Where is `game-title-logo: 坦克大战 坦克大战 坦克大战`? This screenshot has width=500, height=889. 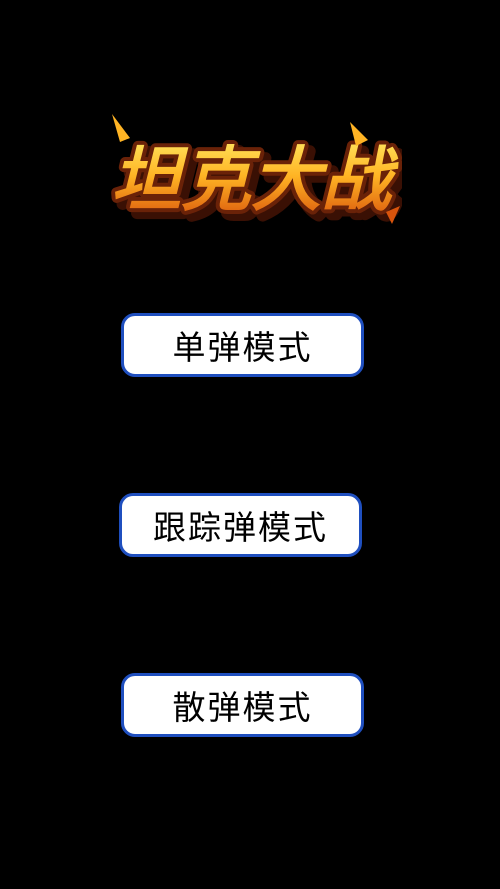 game-title-logo: 坦克大战 坦克大战 坦克大战 is located at coordinates (251, 169).